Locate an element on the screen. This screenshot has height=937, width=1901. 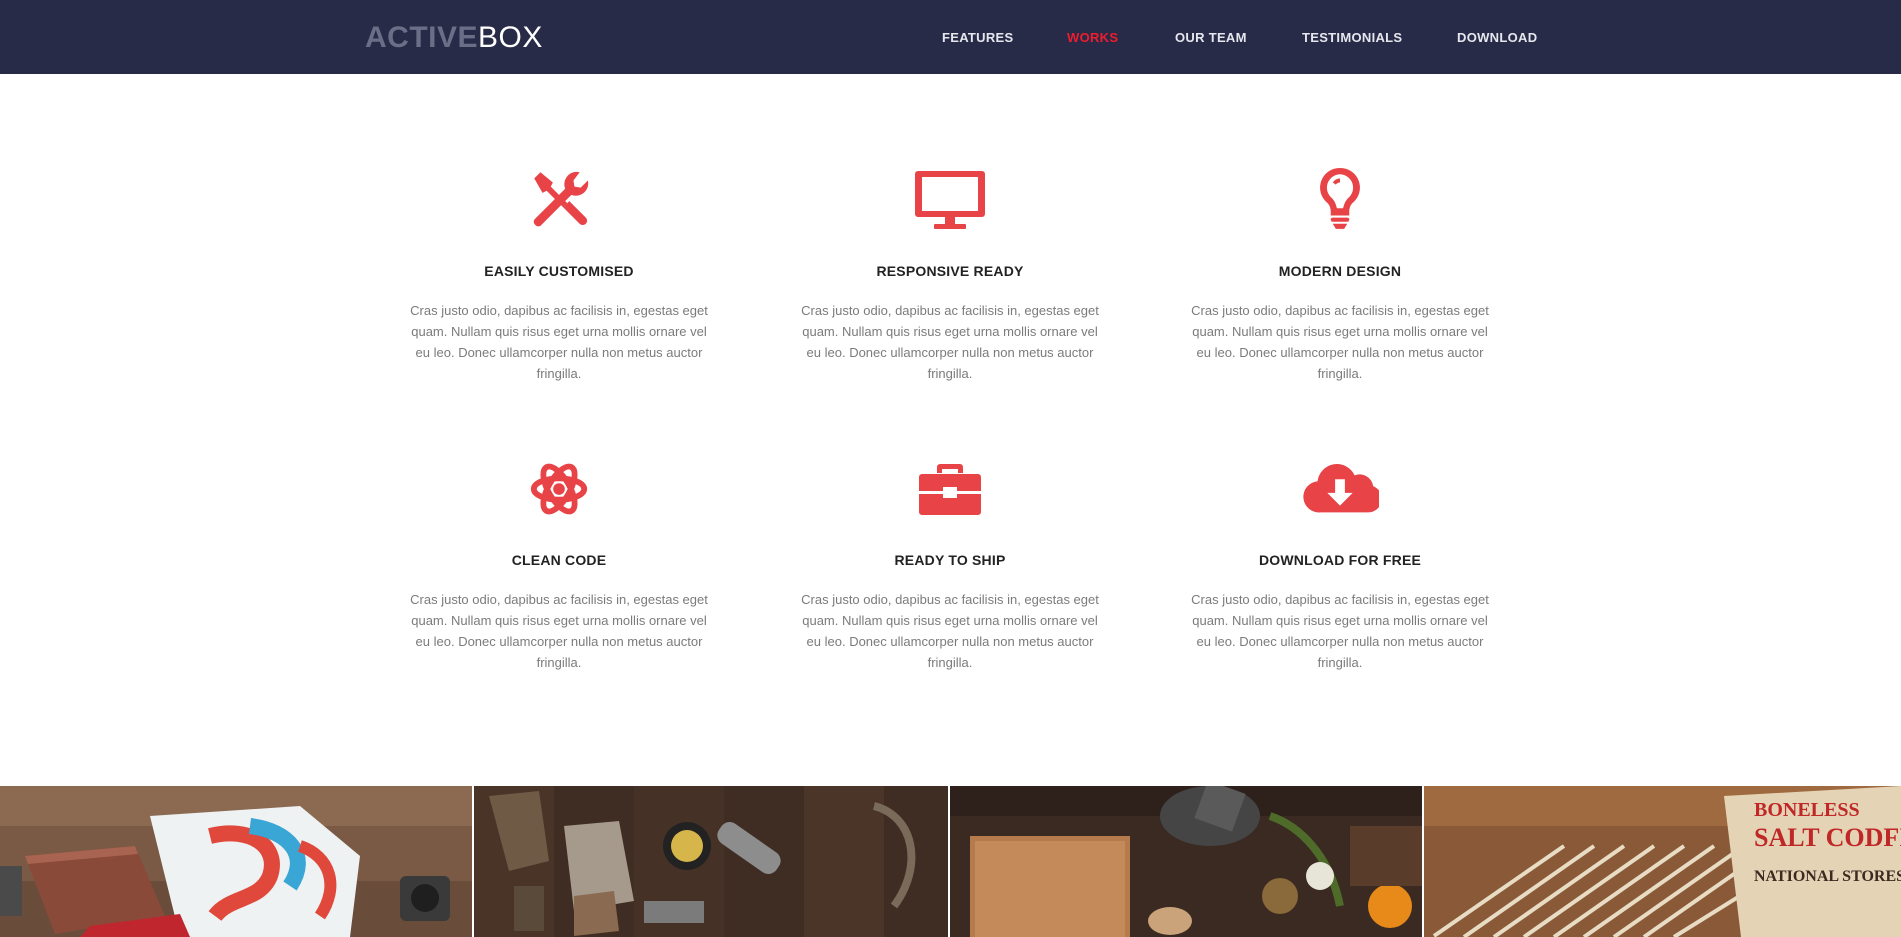
nav-item-download: DOWNLOAD is located at coordinates (1497, 37).